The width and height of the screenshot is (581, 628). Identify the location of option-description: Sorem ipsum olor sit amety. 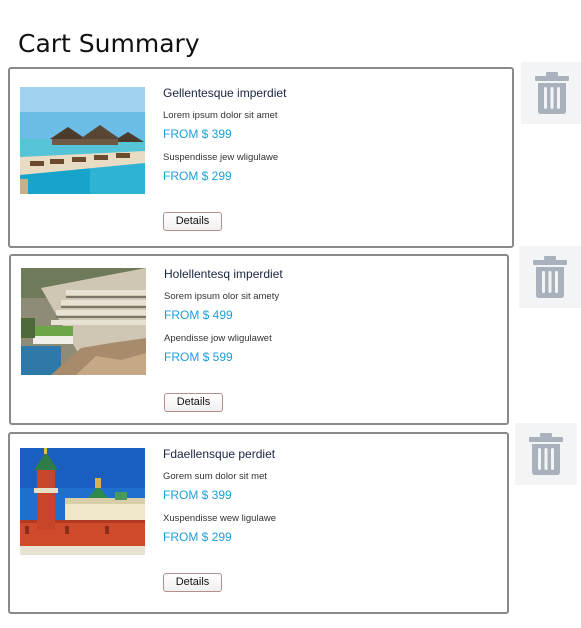
(222, 296).